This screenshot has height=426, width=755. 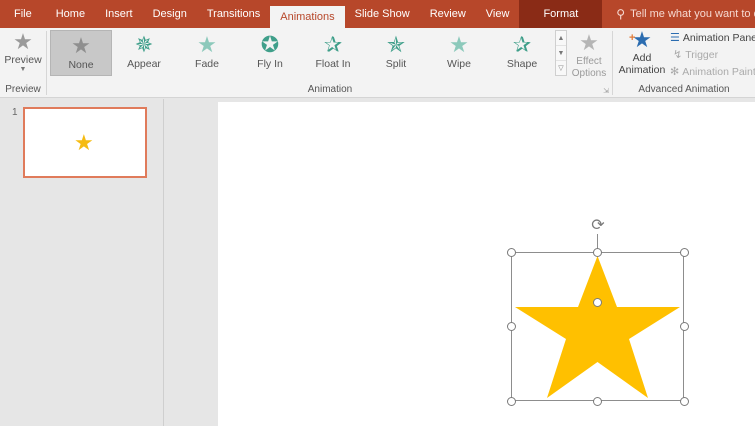 What do you see at coordinates (233, 14) in the screenshot?
I see `tab-transitions: Transitions` at bounding box center [233, 14].